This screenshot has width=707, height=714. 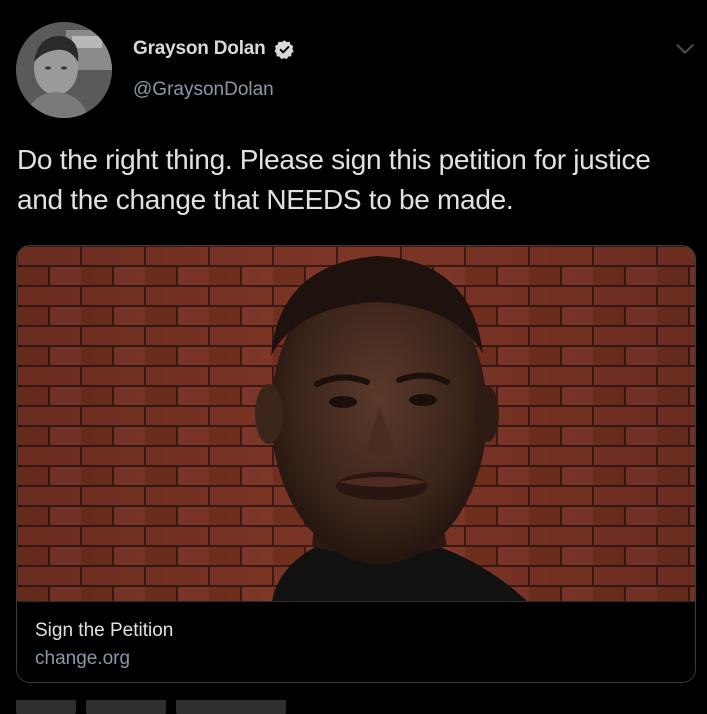 What do you see at coordinates (203, 90) in the screenshot?
I see `author-handle: @GraysonDolan` at bounding box center [203, 90].